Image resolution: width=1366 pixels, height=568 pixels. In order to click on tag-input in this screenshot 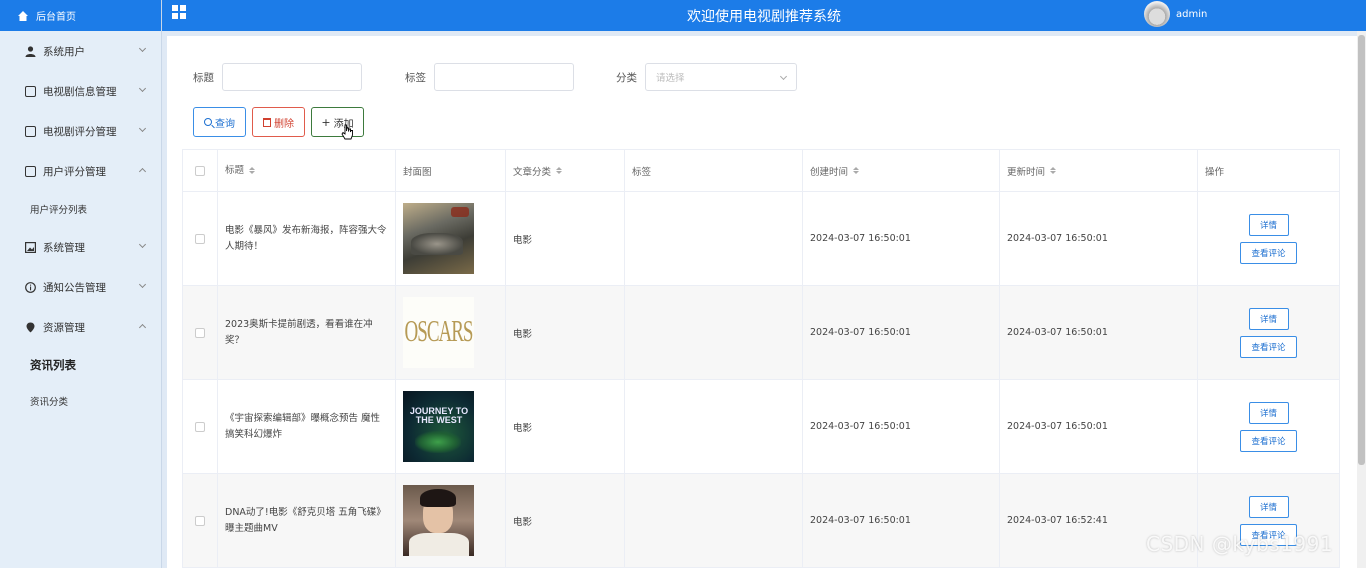, I will do `click(504, 77)`.